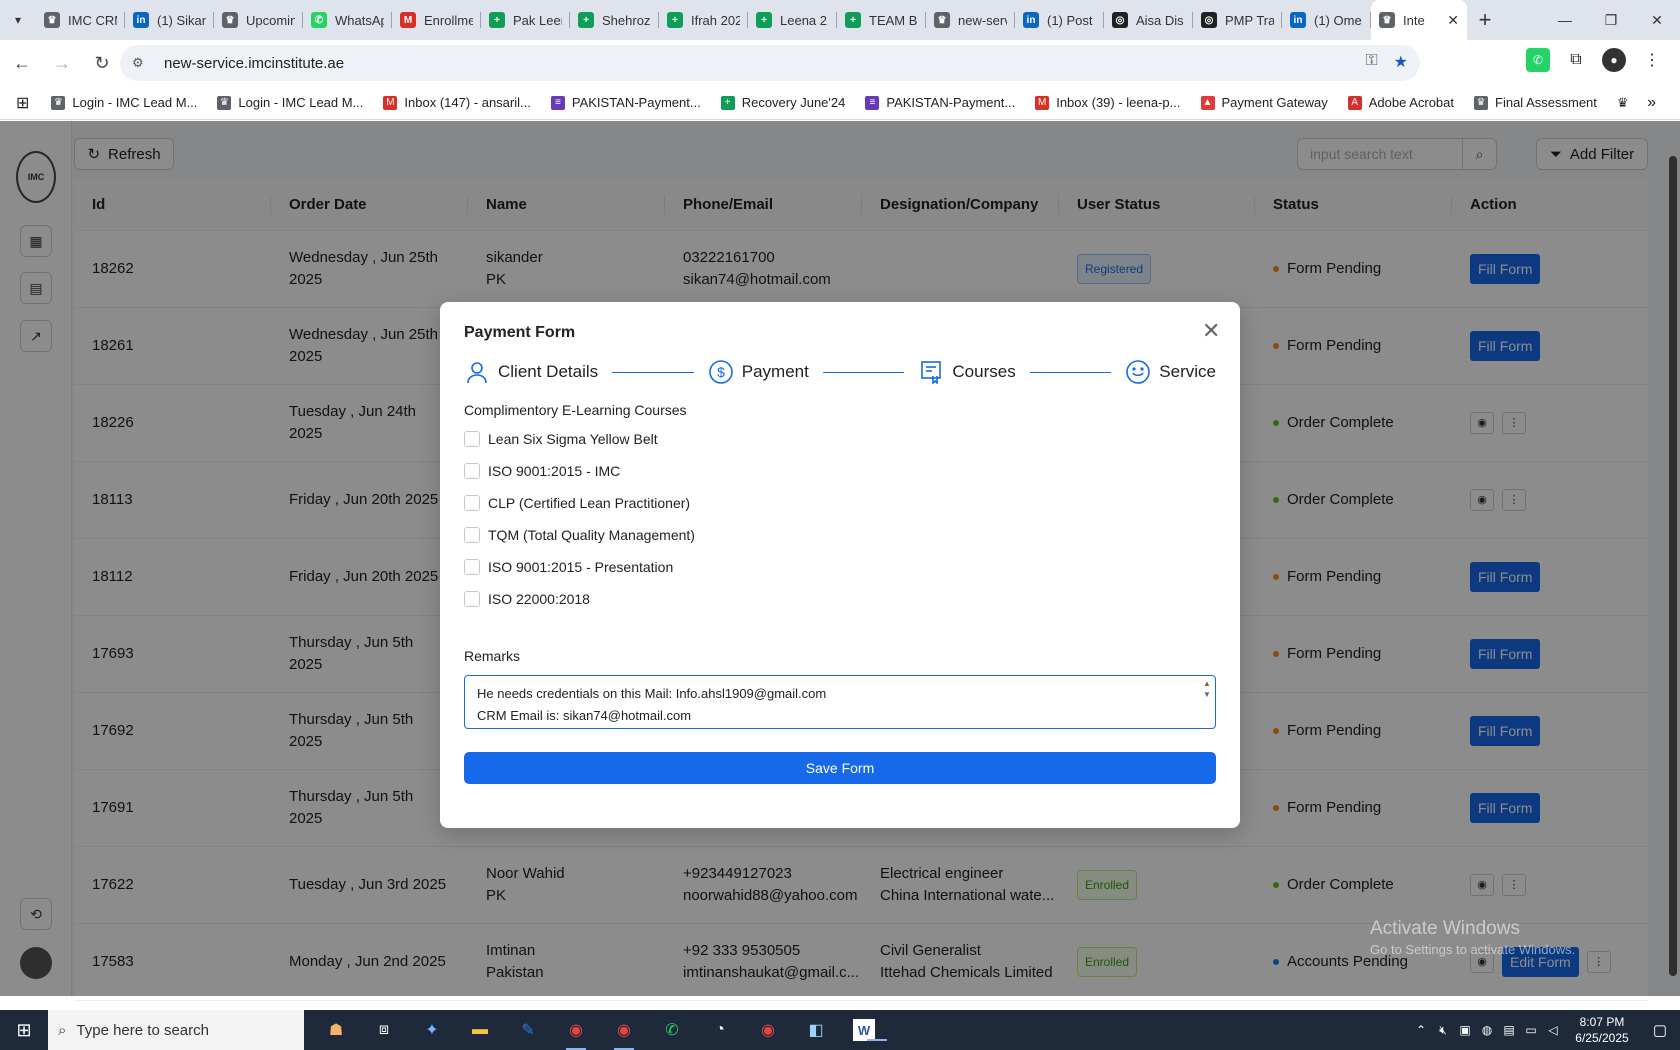 The width and height of the screenshot is (1680, 1050). What do you see at coordinates (22, 103) in the screenshot?
I see `apps-grid-icon: ⊞` at bounding box center [22, 103].